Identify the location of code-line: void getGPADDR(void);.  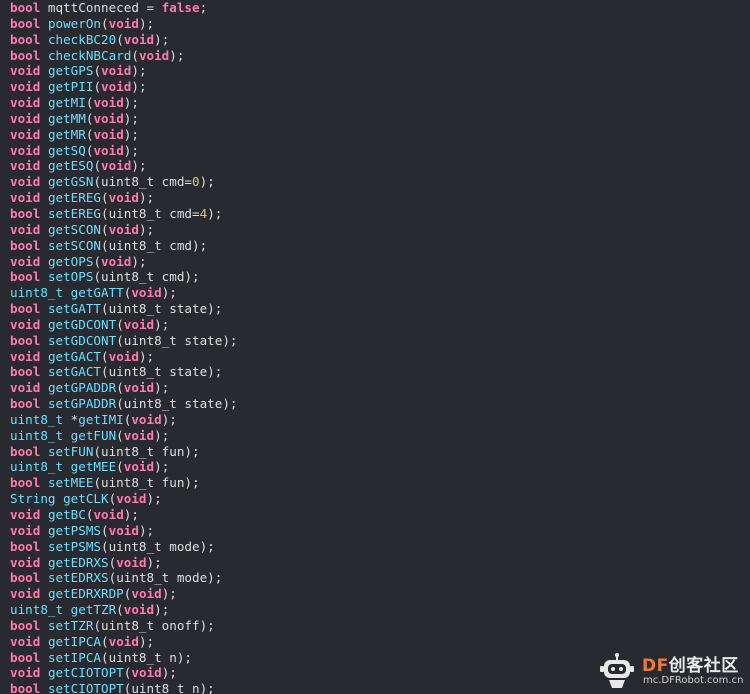
(124, 388).